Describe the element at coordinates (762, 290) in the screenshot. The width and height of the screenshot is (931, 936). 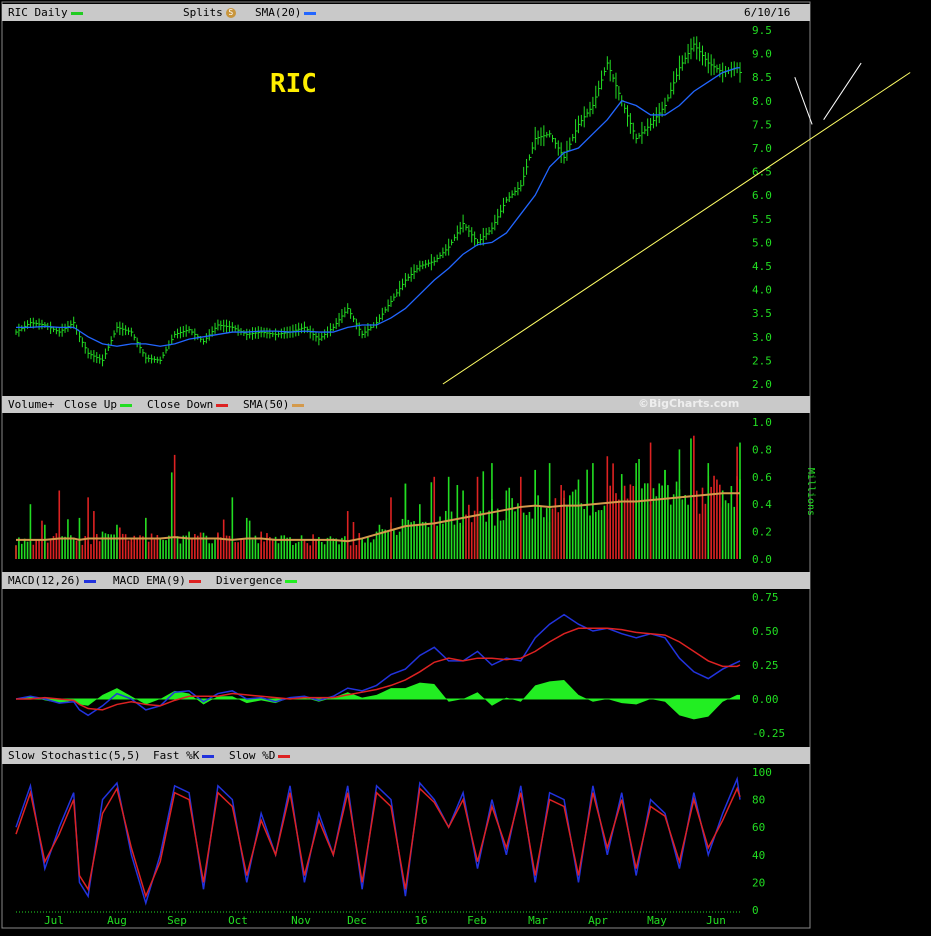
I see `price-y-tick-label: 4.0` at that location.